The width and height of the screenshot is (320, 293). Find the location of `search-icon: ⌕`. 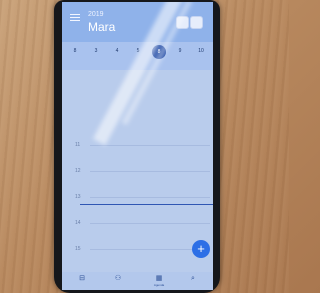

search-icon: ⌕ is located at coordinates (193, 278).